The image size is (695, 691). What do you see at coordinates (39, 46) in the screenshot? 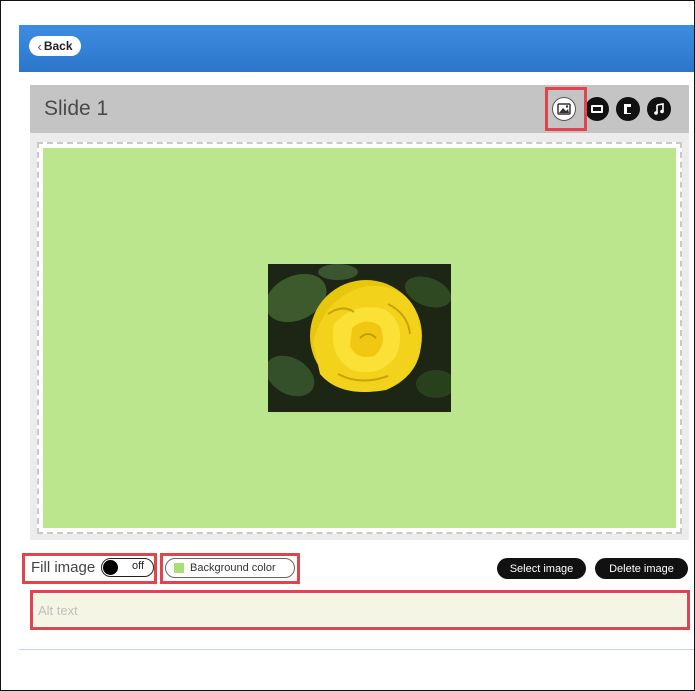
I see `chevron-left-icon: ‹` at bounding box center [39, 46].